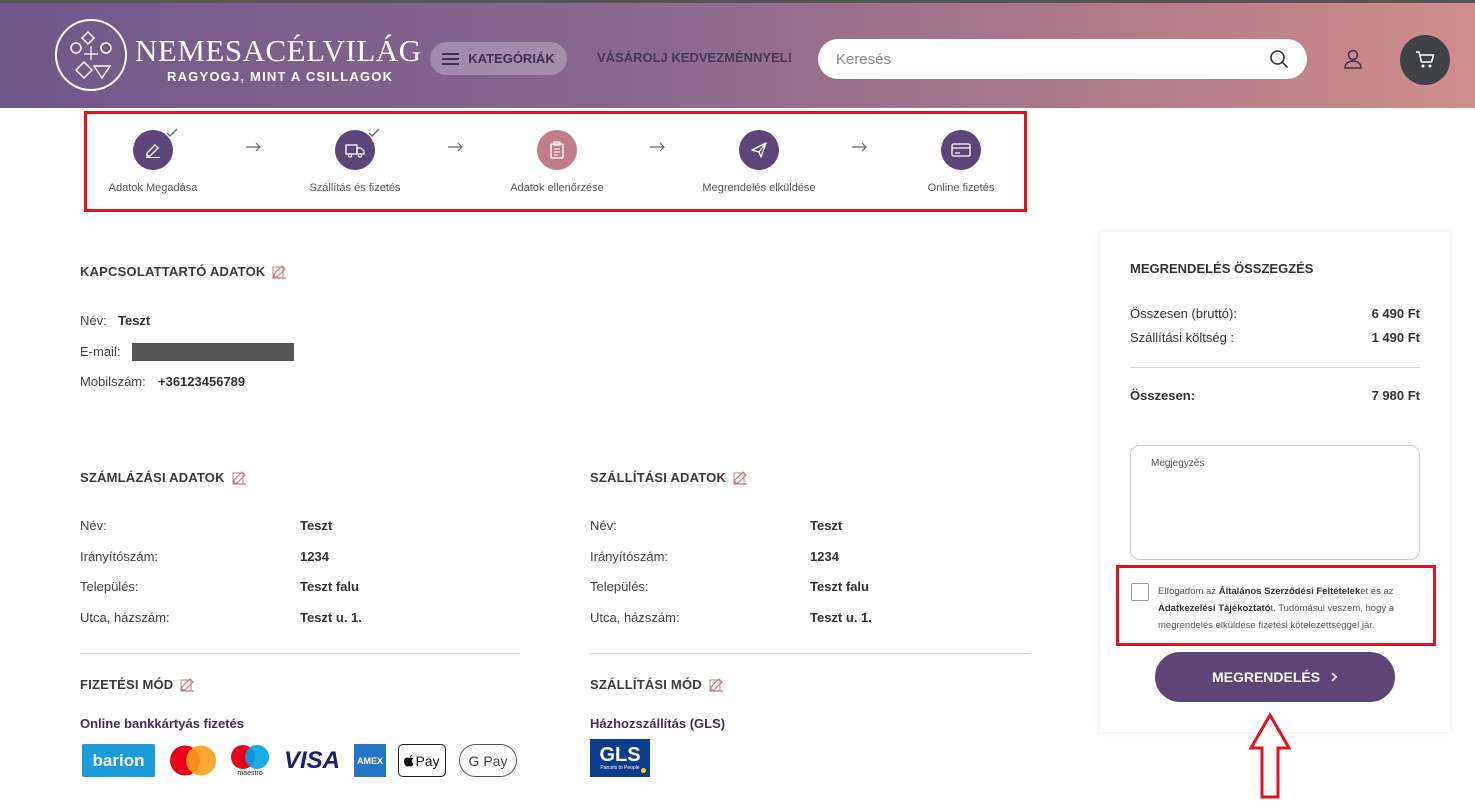 This screenshot has width=1475, height=809. What do you see at coordinates (1395, 395) in the screenshot?
I see `total-value: 7 980 Ft` at bounding box center [1395, 395].